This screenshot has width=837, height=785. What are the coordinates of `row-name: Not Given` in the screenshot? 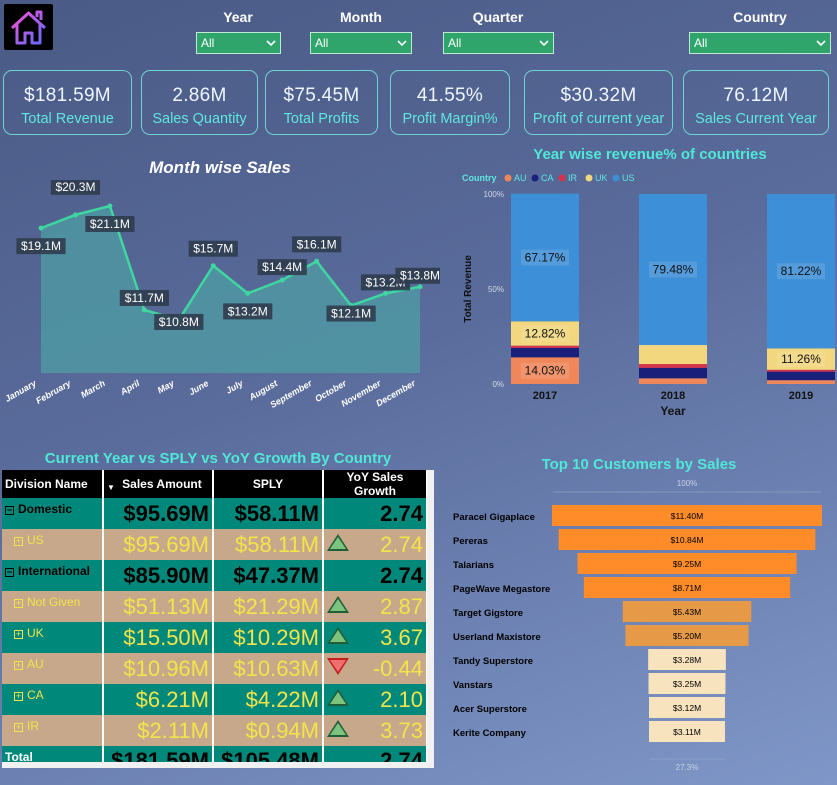 It's located at (54, 602).